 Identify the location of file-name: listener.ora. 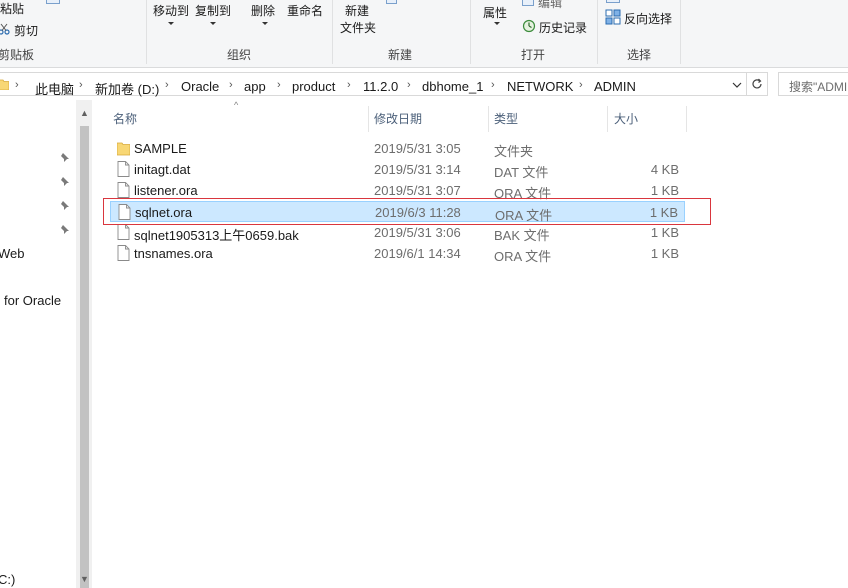
(166, 190).